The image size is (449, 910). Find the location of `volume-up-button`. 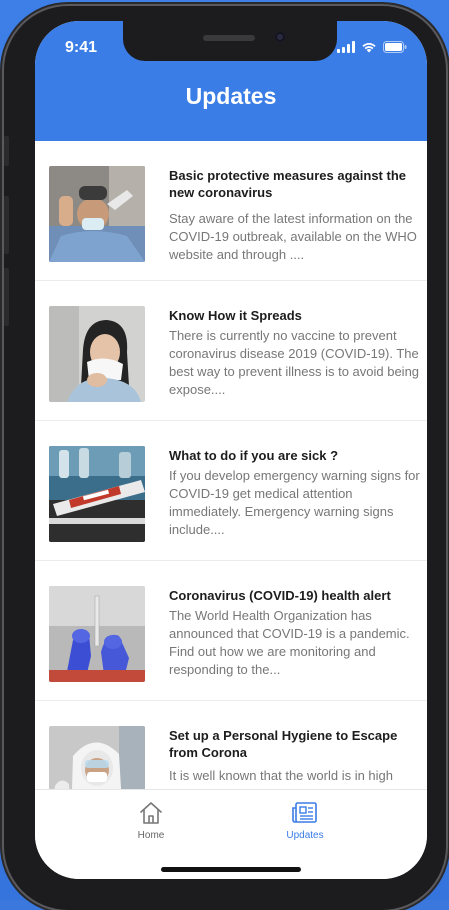

volume-up-button is located at coordinates (6, 225).